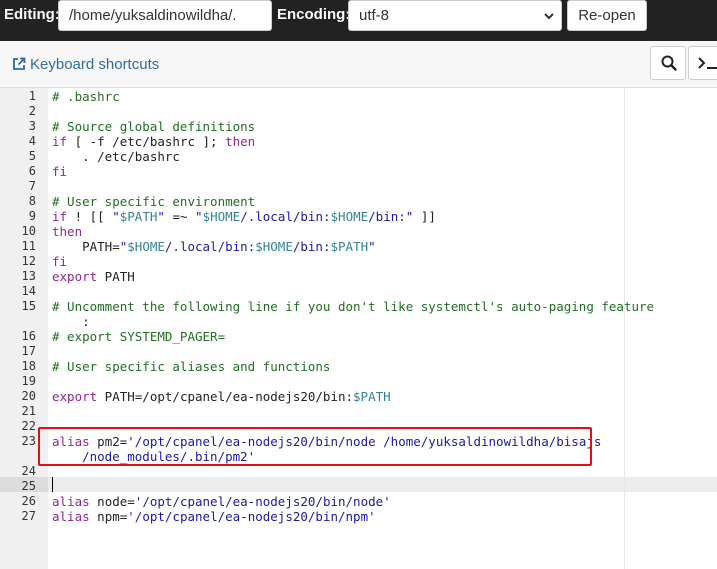 This screenshot has width=717, height=569. Describe the element at coordinates (28, 471) in the screenshot. I see `line-number: 24` at that location.